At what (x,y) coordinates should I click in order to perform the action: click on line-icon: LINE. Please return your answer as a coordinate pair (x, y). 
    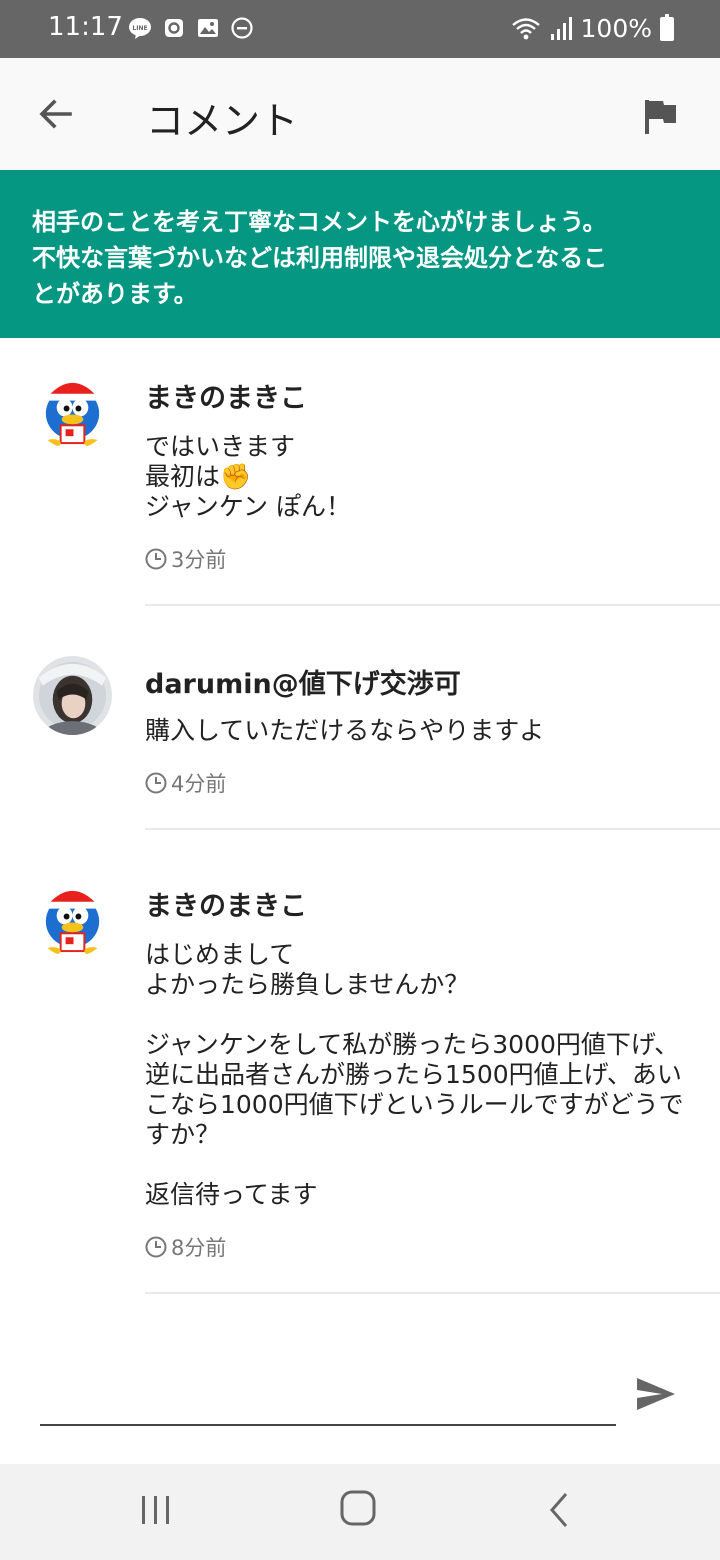
    Looking at the image, I should click on (140, 28).